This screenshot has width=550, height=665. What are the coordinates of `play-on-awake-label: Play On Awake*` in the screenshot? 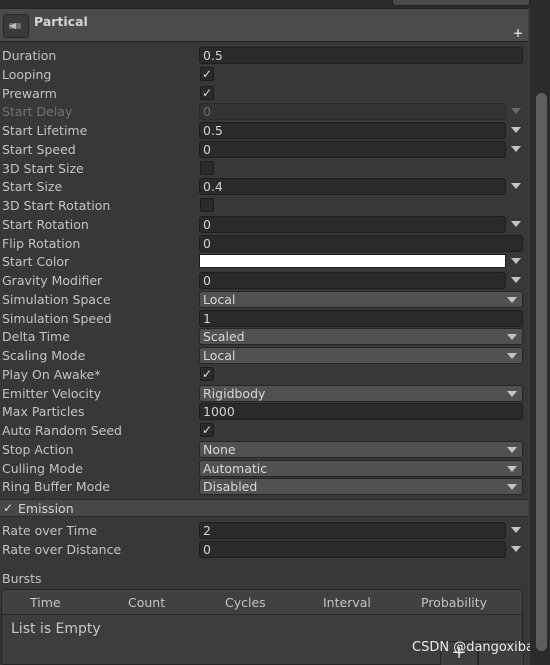 It's located at (51, 374).